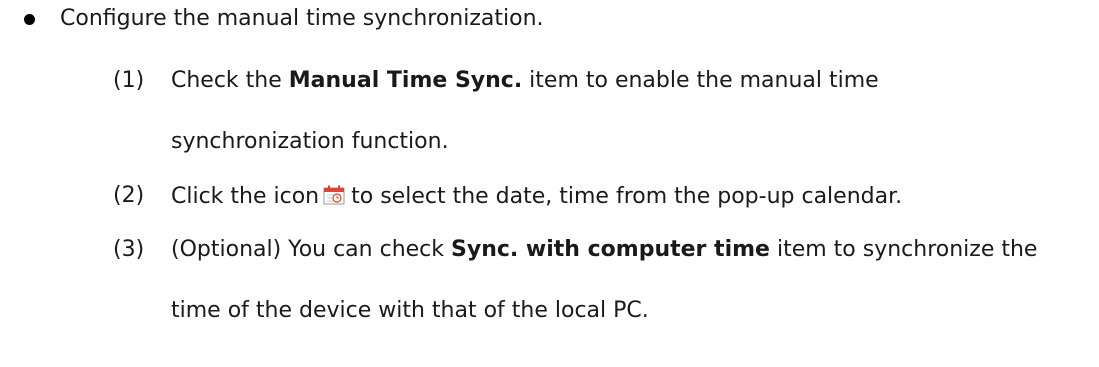  I want to click on step-1-bold: Manual Time Sync., so click(405, 80).